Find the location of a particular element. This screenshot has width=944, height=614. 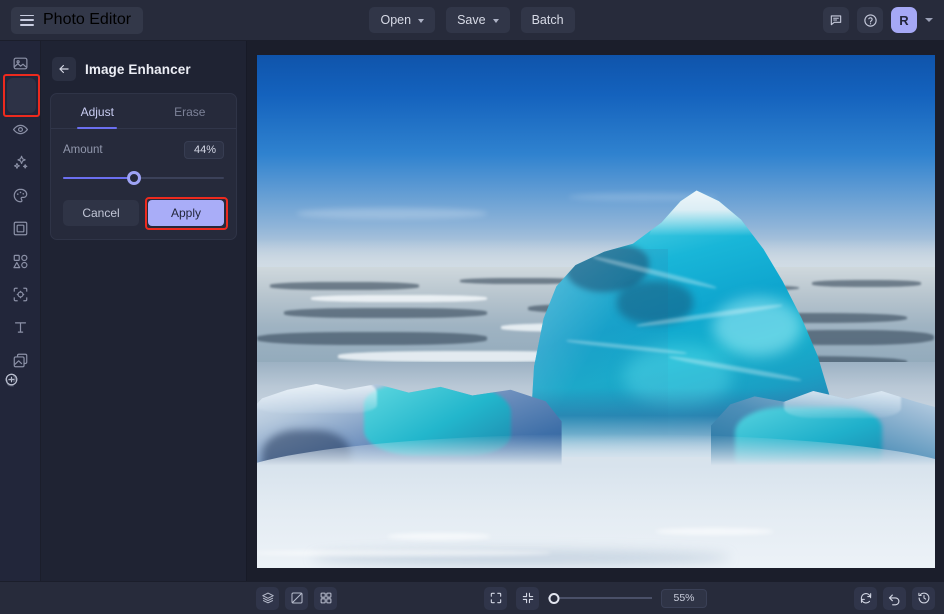

sidebar-item-shapes is located at coordinates (20, 261).